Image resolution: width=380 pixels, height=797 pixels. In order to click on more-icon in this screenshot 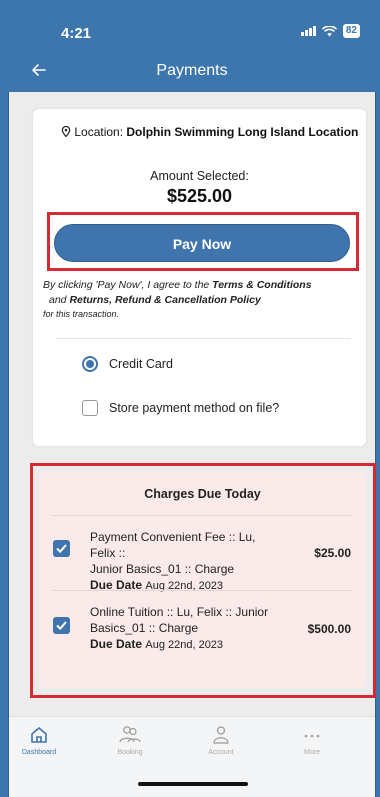, I will do `click(312, 736)`.